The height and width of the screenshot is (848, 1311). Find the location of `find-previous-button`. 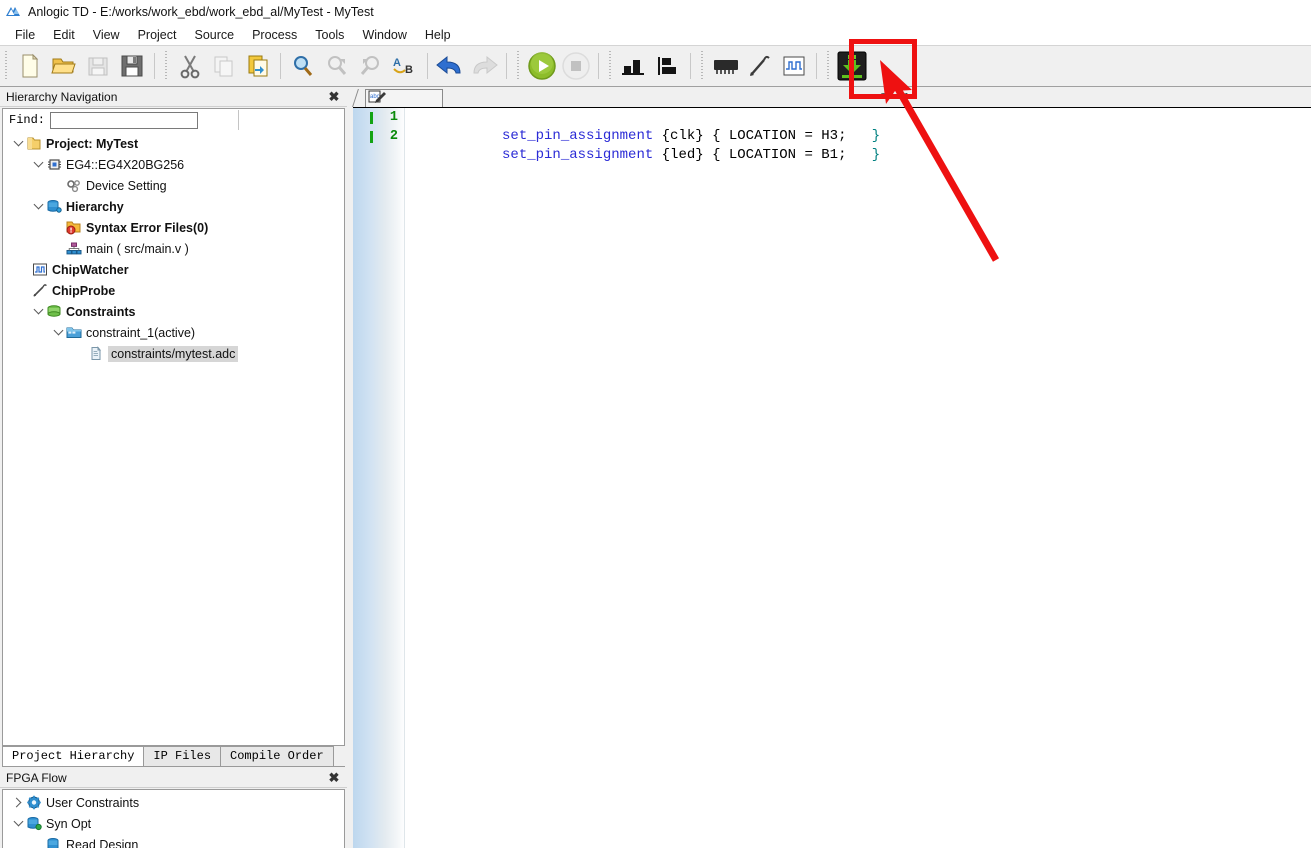

find-previous-button is located at coordinates (337, 66).